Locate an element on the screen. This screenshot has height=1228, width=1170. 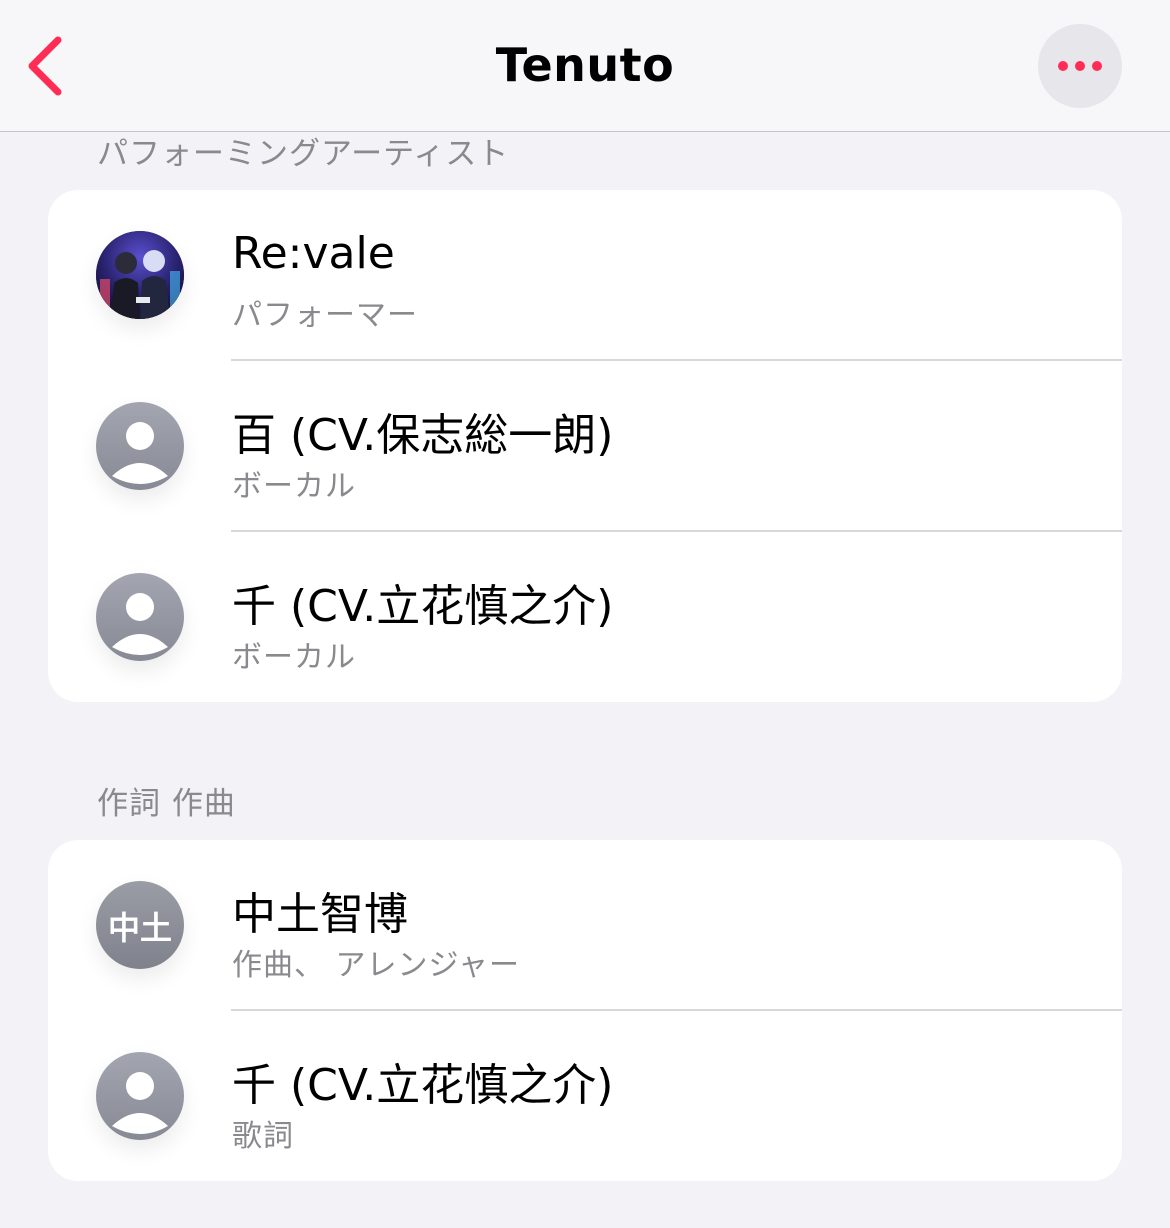
item-role: 作曲、 アレンジャー is located at coordinates (376, 965).